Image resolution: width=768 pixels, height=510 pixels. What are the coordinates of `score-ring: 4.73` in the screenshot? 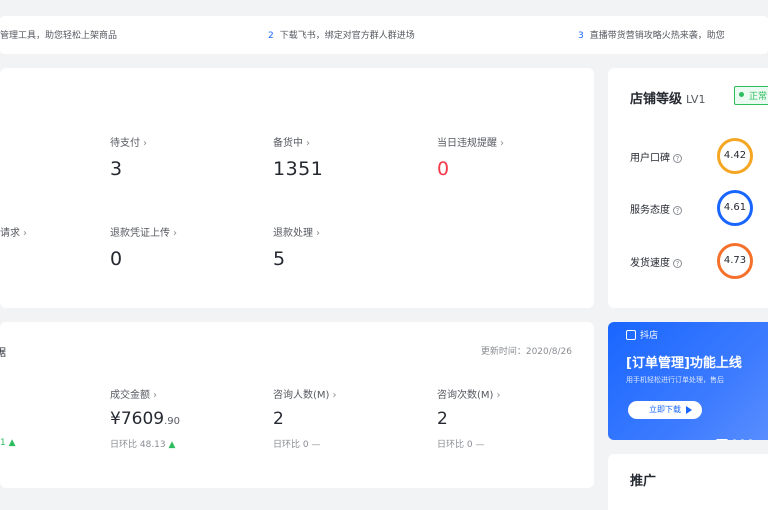 It's located at (735, 261).